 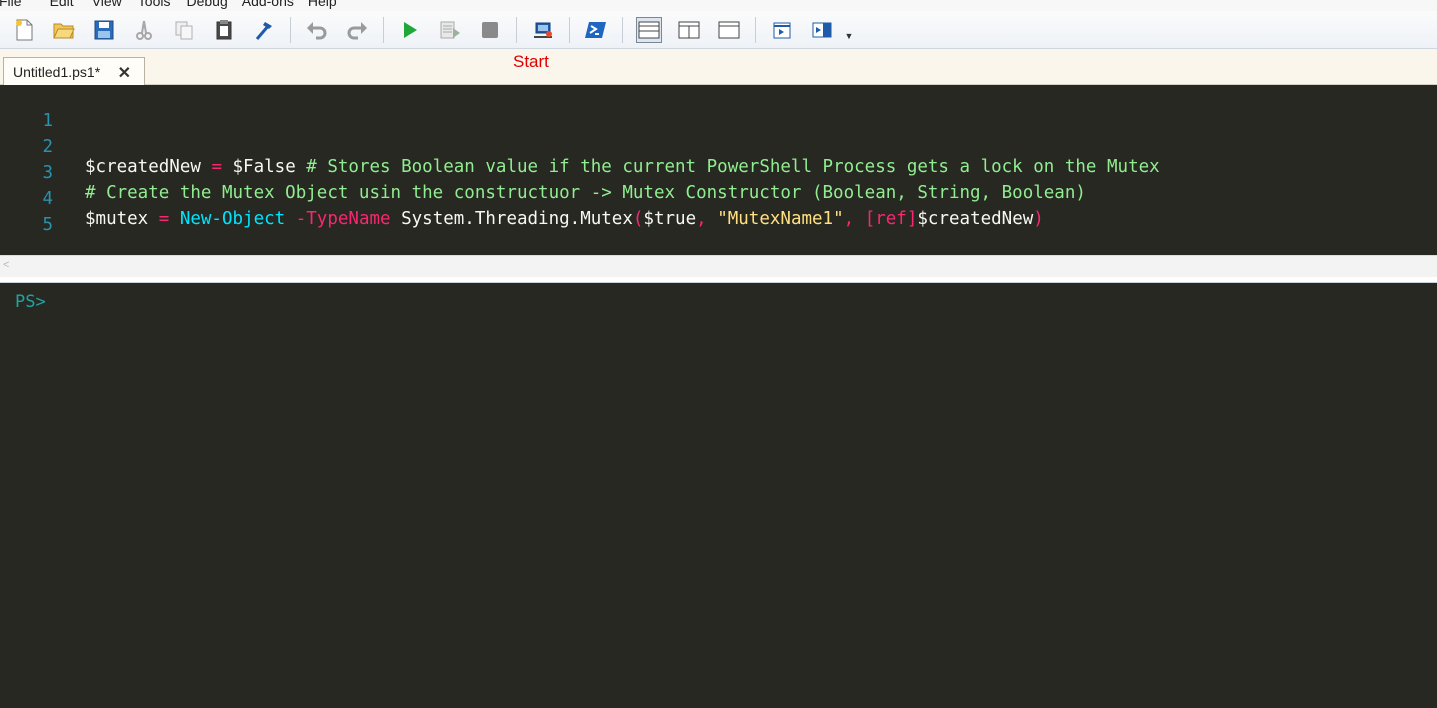 I want to click on stop-icon, so click(x=490, y=30).